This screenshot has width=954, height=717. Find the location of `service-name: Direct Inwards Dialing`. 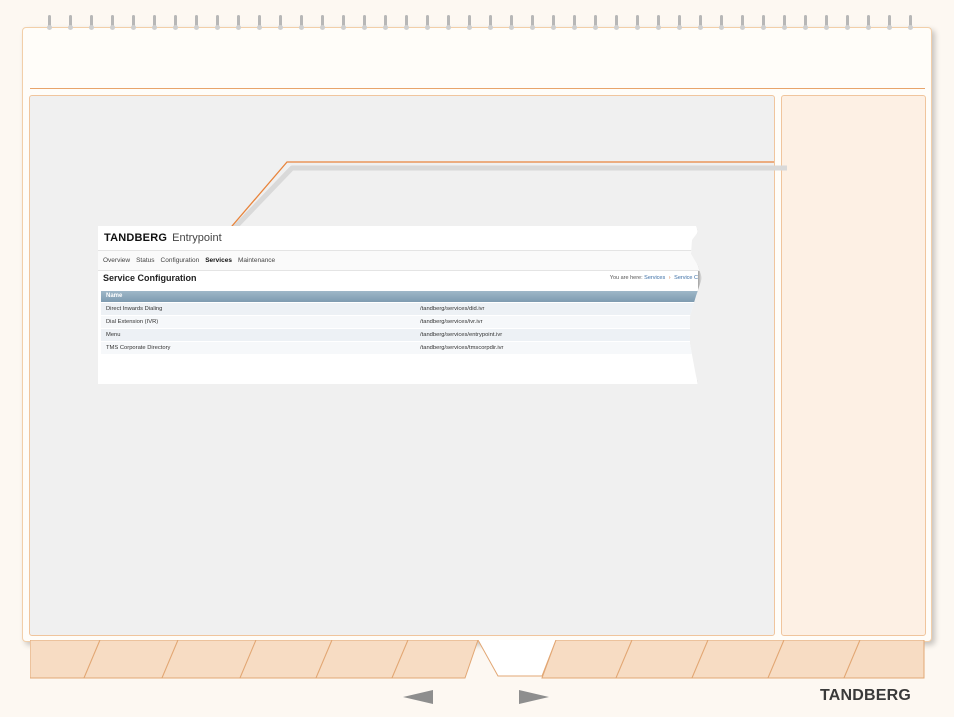

service-name: Direct Inwards Dialing is located at coordinates (134, 309).